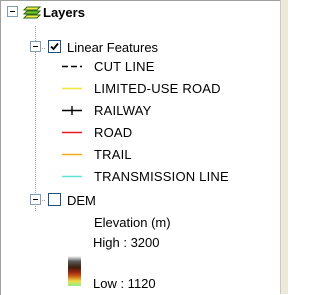 The image size is (320, 295). What do you see at coordinates (35, 118) in the screenshot?
I see `tree-connector` at bounding box center [35, 118].